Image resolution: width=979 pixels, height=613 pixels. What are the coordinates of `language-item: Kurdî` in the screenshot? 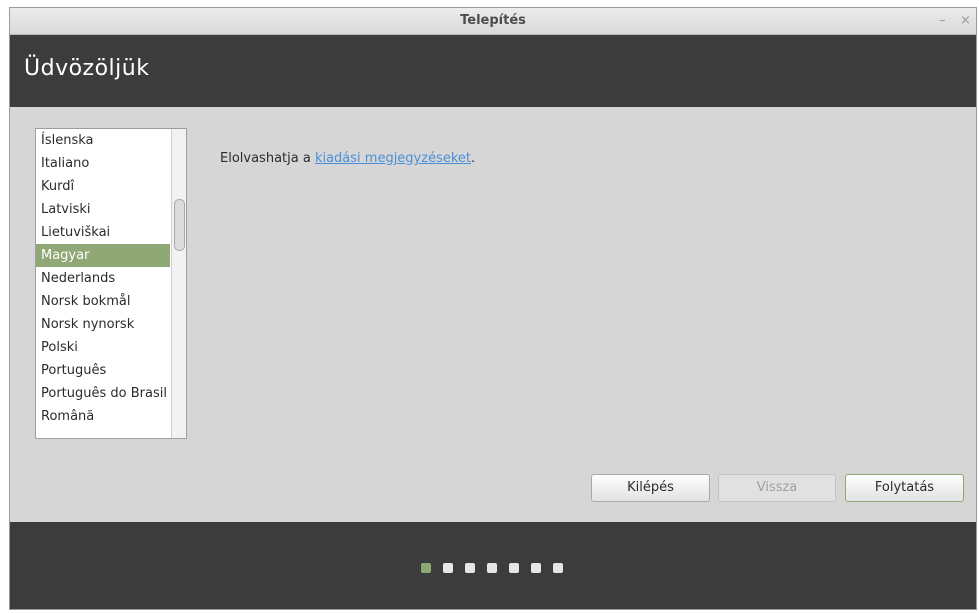 It's located at (103, 186).